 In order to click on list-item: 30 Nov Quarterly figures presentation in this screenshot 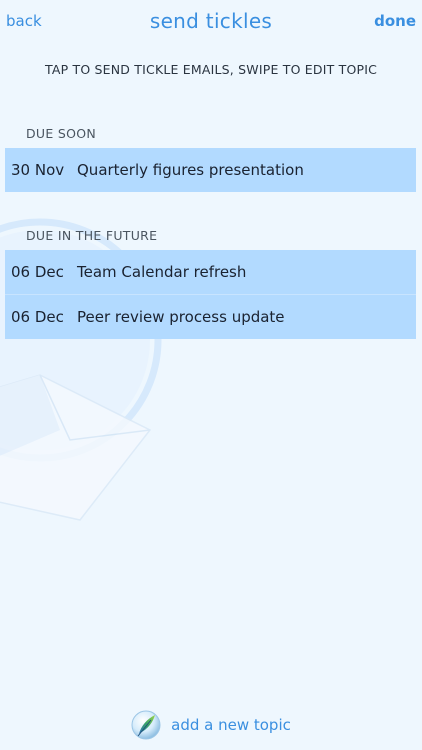, I will do `click(210, 170)`.